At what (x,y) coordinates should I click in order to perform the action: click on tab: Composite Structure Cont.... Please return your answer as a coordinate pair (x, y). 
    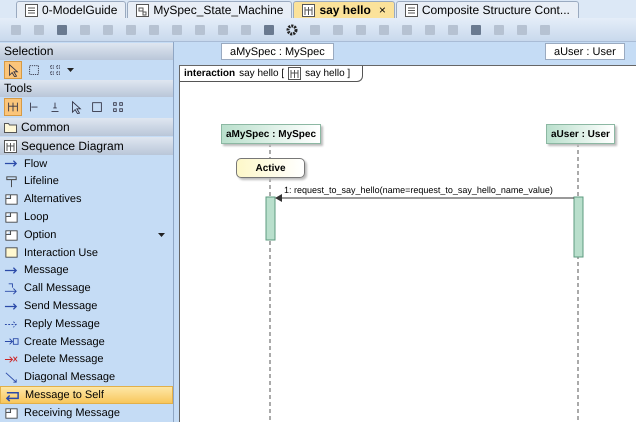
    Looking at the image, I should click on (487, 9).